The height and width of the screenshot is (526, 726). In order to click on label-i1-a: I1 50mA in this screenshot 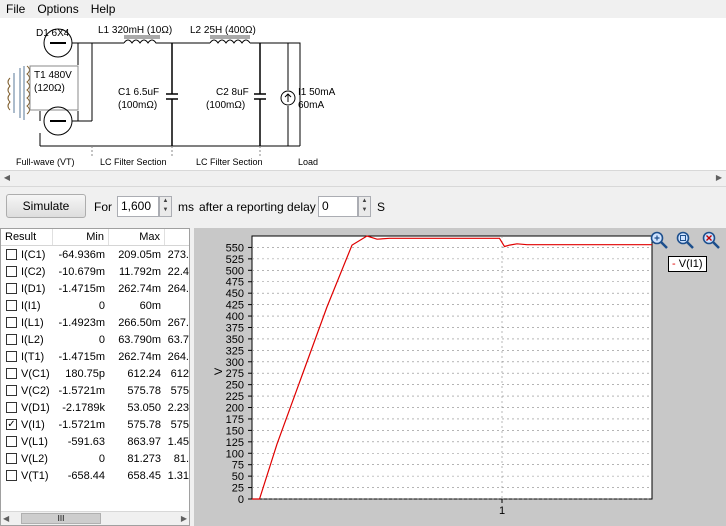, I will do `click(317, 92)`.